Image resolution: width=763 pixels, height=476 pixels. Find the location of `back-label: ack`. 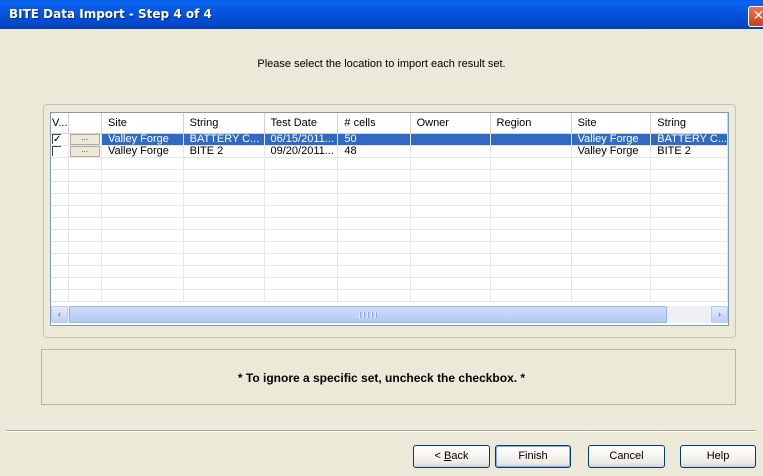

back-label: ack is located at coordinates (460, 456).